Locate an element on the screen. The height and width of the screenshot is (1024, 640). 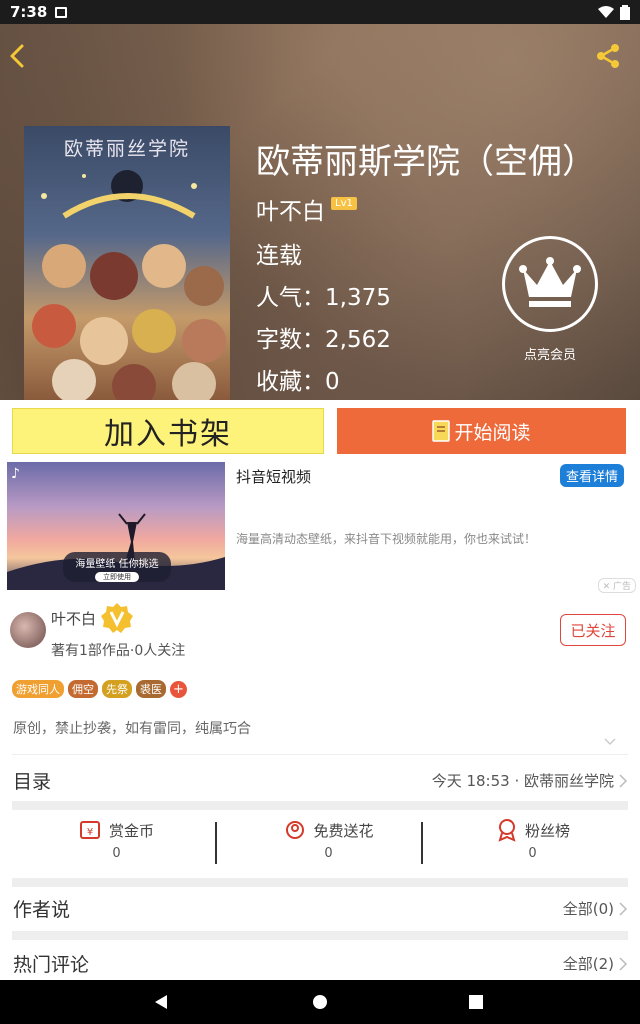
nav-recents-icon is located at coordinates (476, 1002).